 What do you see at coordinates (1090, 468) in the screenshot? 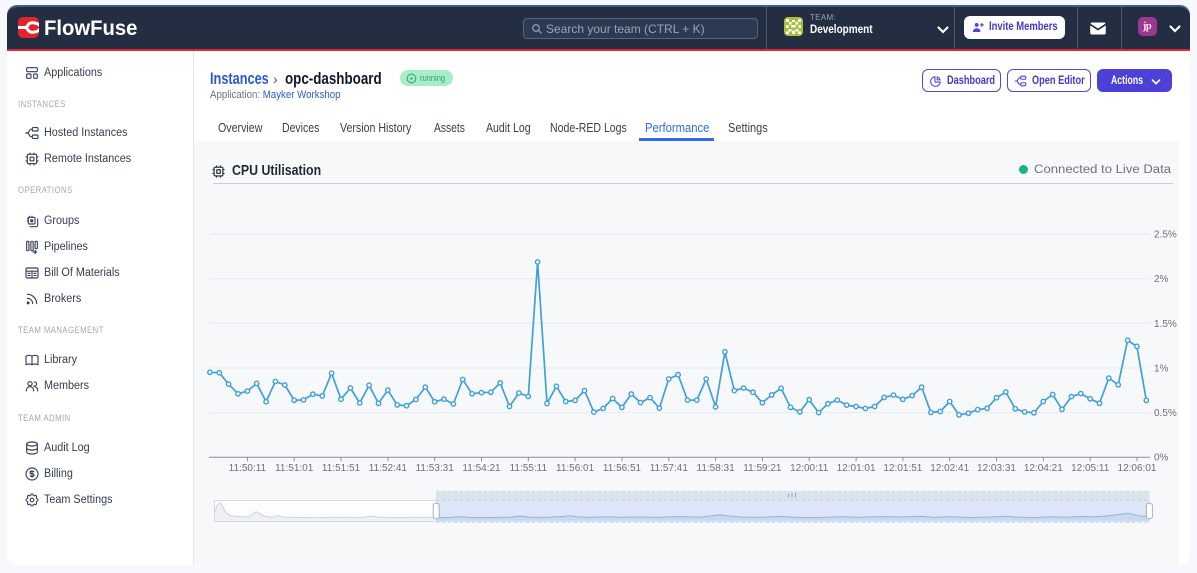
I see `svg-text: 12:05:11` at bounding box center [1090, 468].